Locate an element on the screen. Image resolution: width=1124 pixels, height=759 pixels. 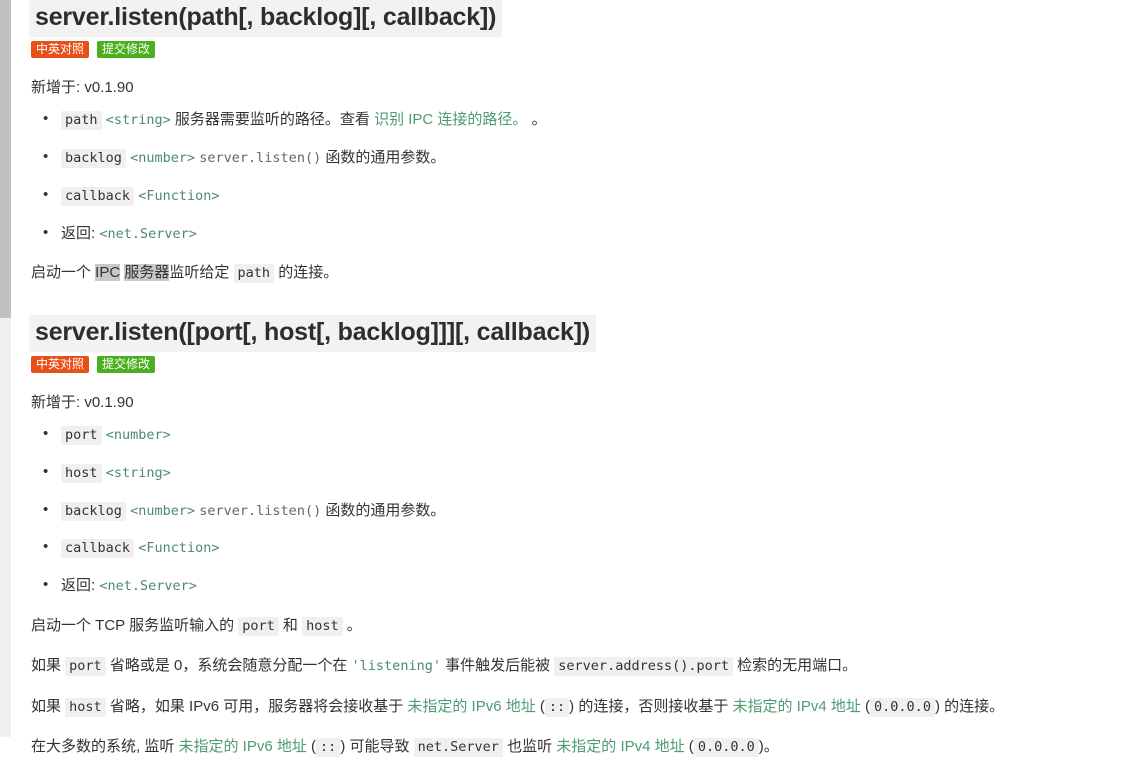
p4-t5: ( is located at coordinates (689, 747).